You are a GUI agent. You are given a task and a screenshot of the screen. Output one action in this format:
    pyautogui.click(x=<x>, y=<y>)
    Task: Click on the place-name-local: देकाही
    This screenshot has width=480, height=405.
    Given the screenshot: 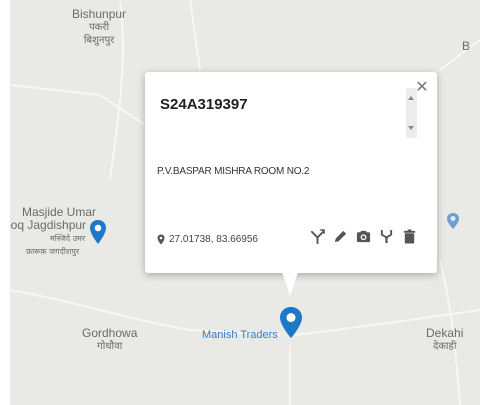 What is the action you would take?
    pyautogui.click(x=444, y=346)
    